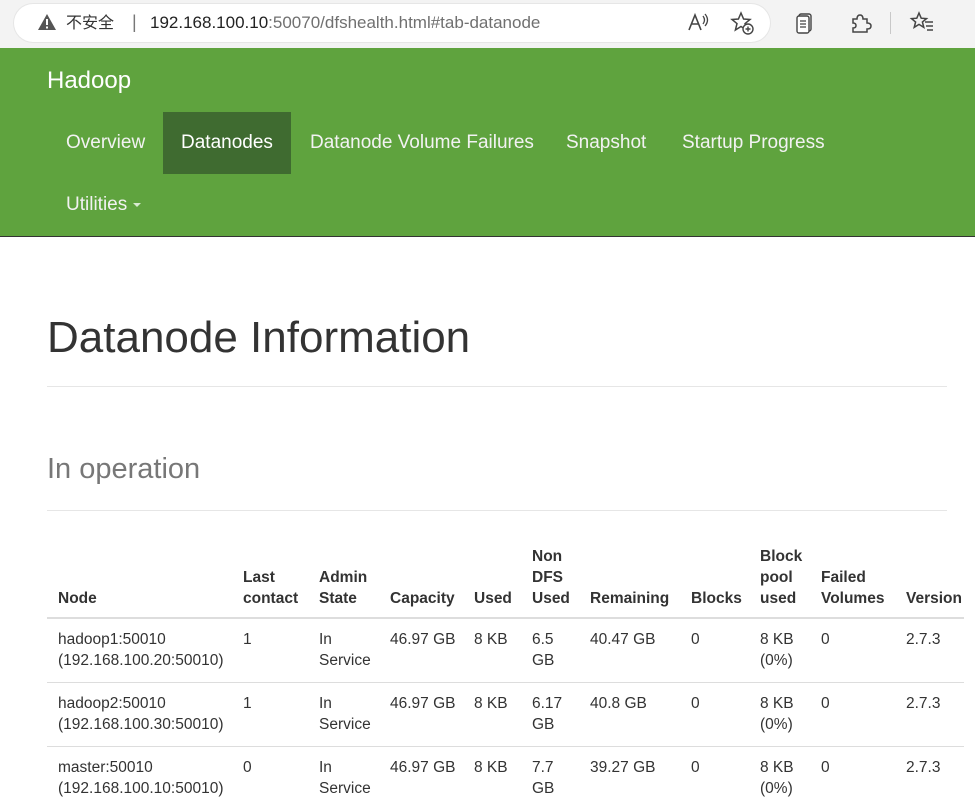 The width and height of the screenshot is (975, 811). Describe the element at coordinates (343, 581) in the screenshot. I see `col-admin-state: Admin State` at that location.